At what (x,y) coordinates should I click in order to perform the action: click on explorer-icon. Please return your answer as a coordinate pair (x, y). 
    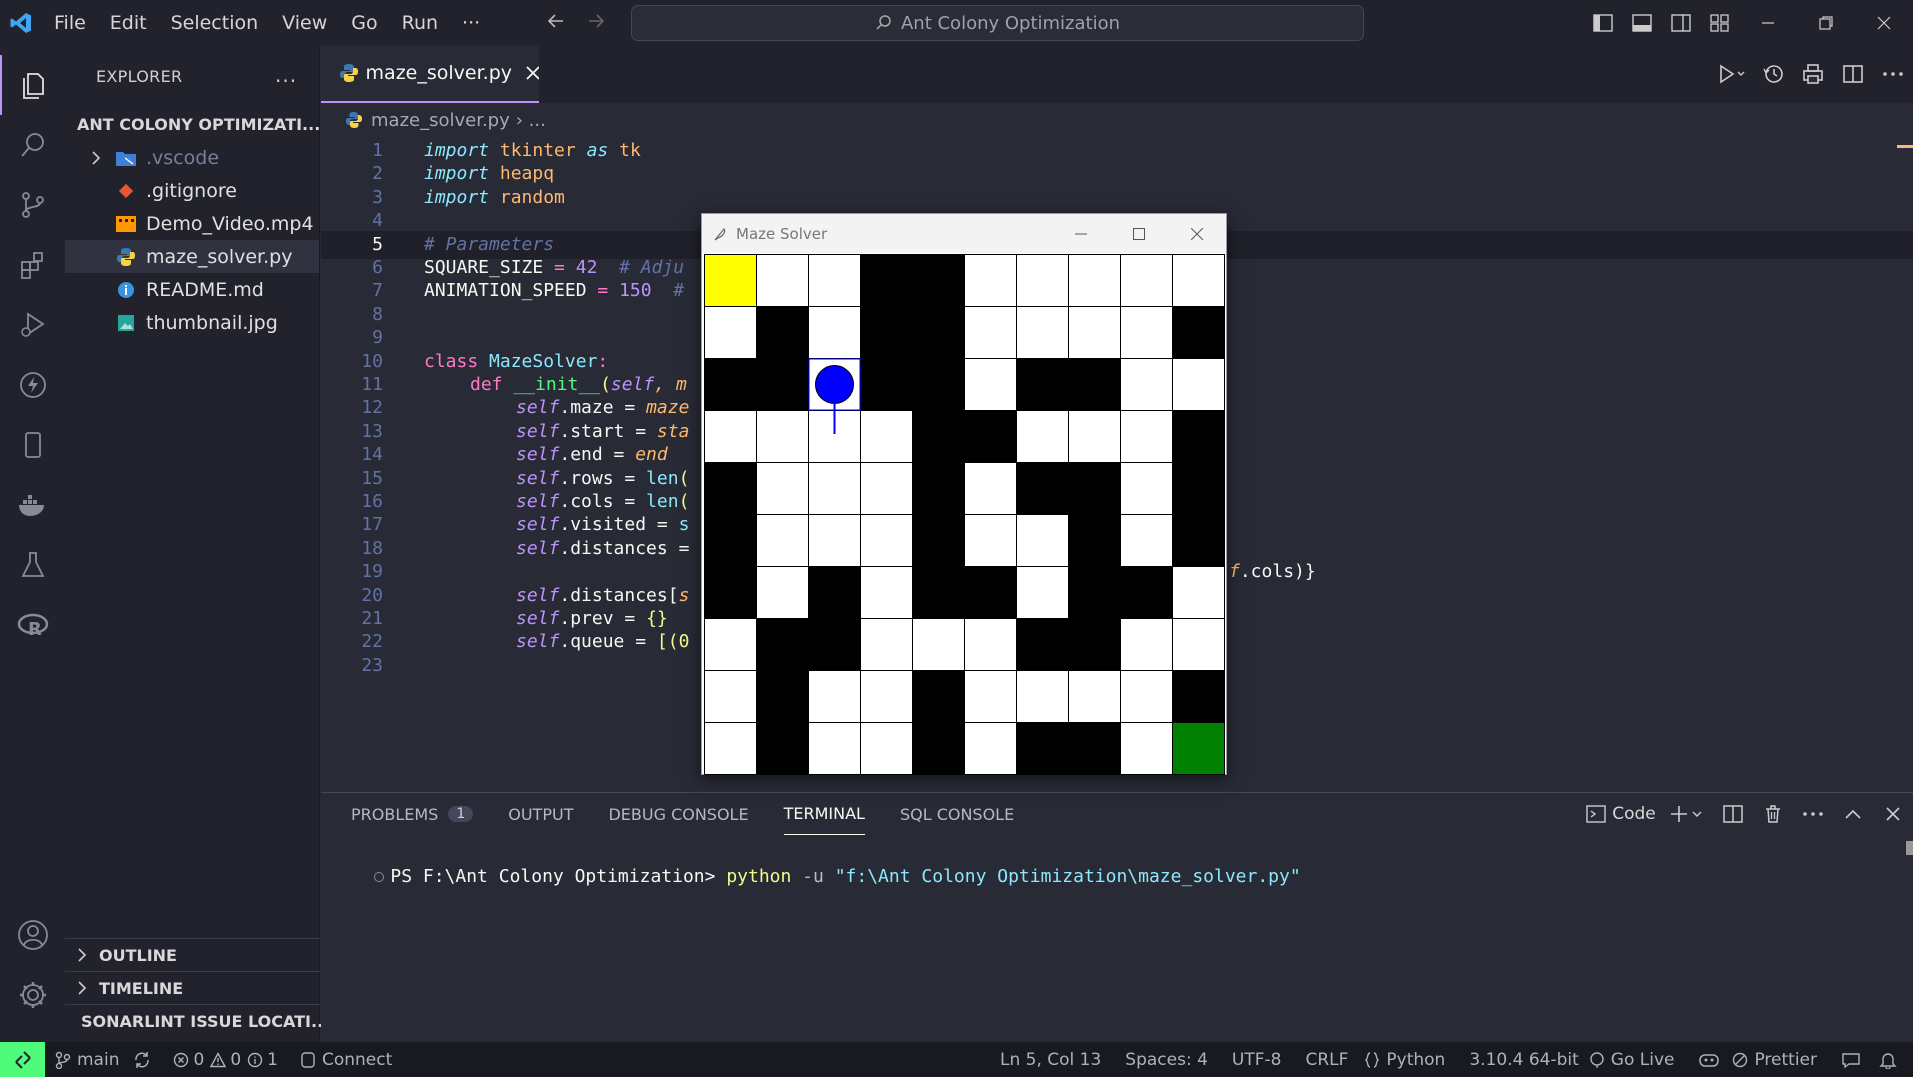
    Looking at the image, I should click on (32, 85).